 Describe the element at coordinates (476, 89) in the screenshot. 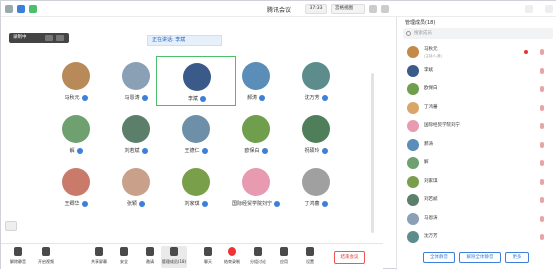

I see `member-row: 欧保白` at that location.